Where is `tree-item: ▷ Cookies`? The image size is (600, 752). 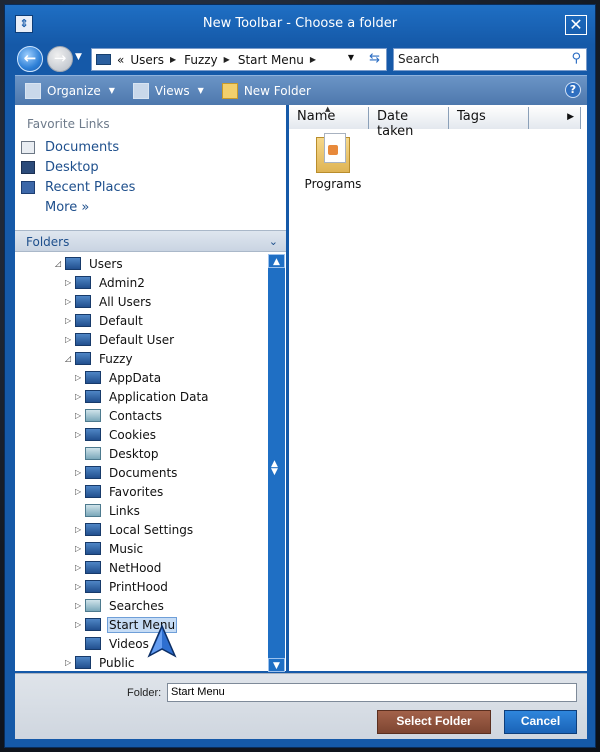 tree-item: ▷ Cookies is located at coordinates (116, 434).